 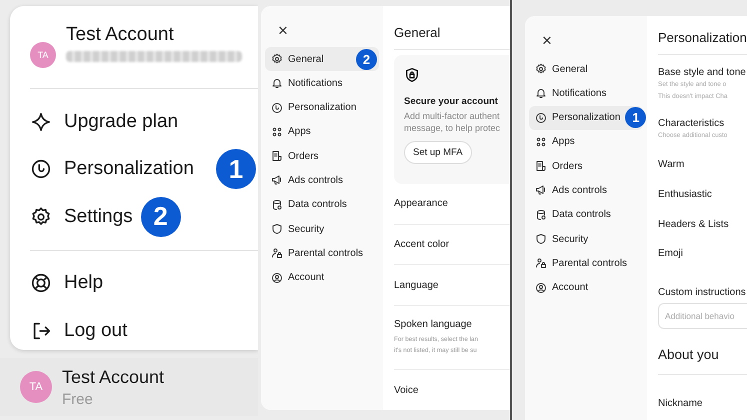 I want to click on menu-item: Personalization 1, so click(x=144, y=169).